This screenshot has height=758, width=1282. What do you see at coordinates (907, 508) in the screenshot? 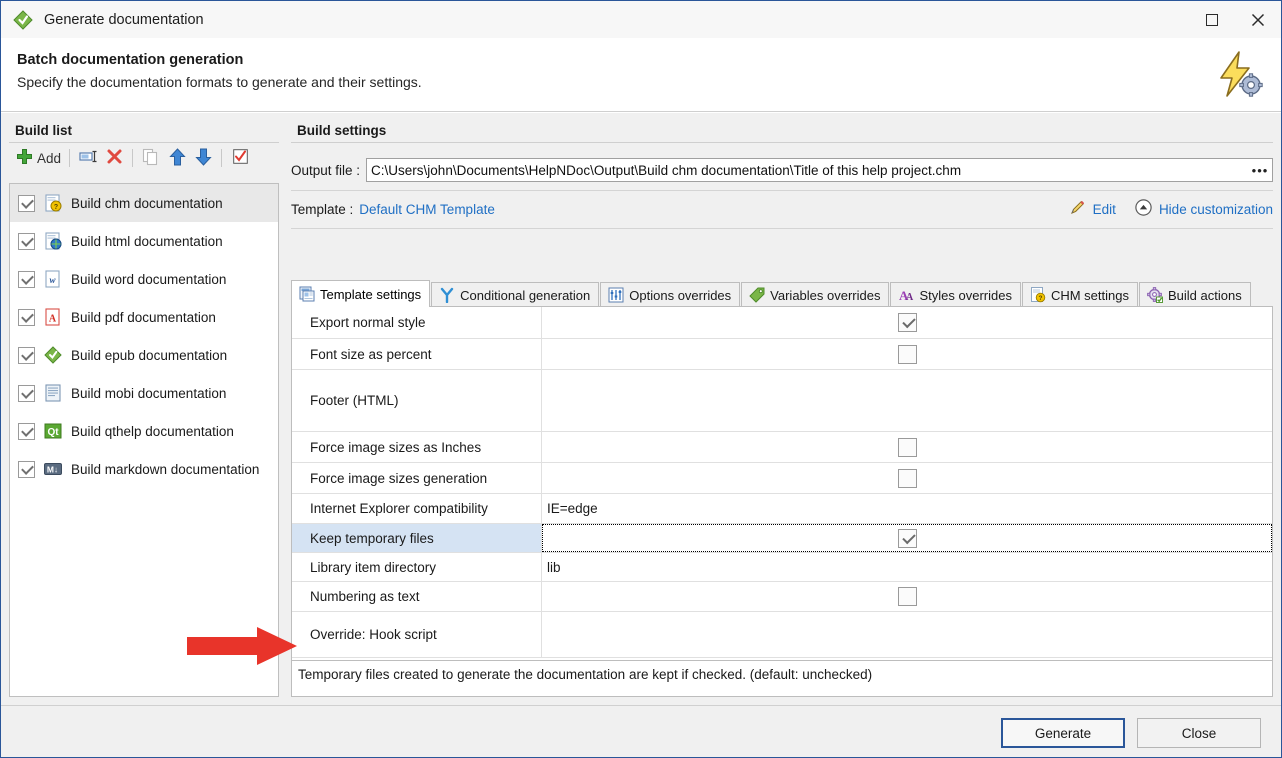
I see `setting-value-cell: IE=edge` at bounding box center [907, 508].